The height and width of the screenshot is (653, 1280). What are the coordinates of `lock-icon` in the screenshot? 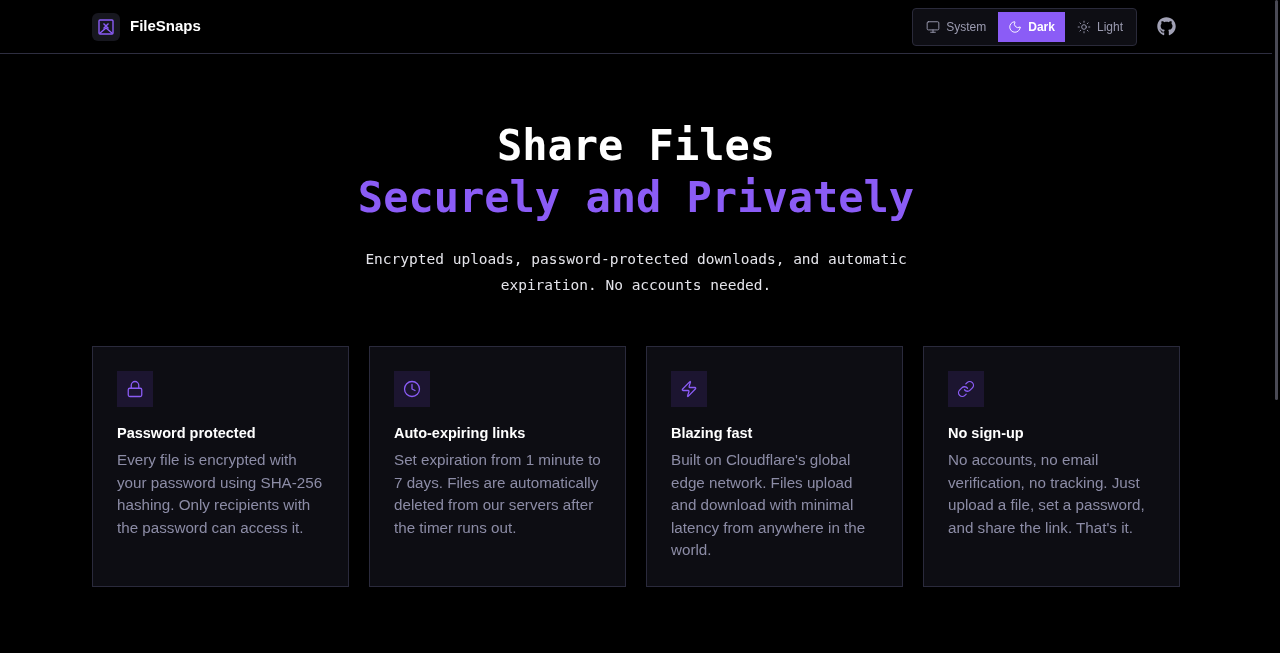 It's located at (135, 389).